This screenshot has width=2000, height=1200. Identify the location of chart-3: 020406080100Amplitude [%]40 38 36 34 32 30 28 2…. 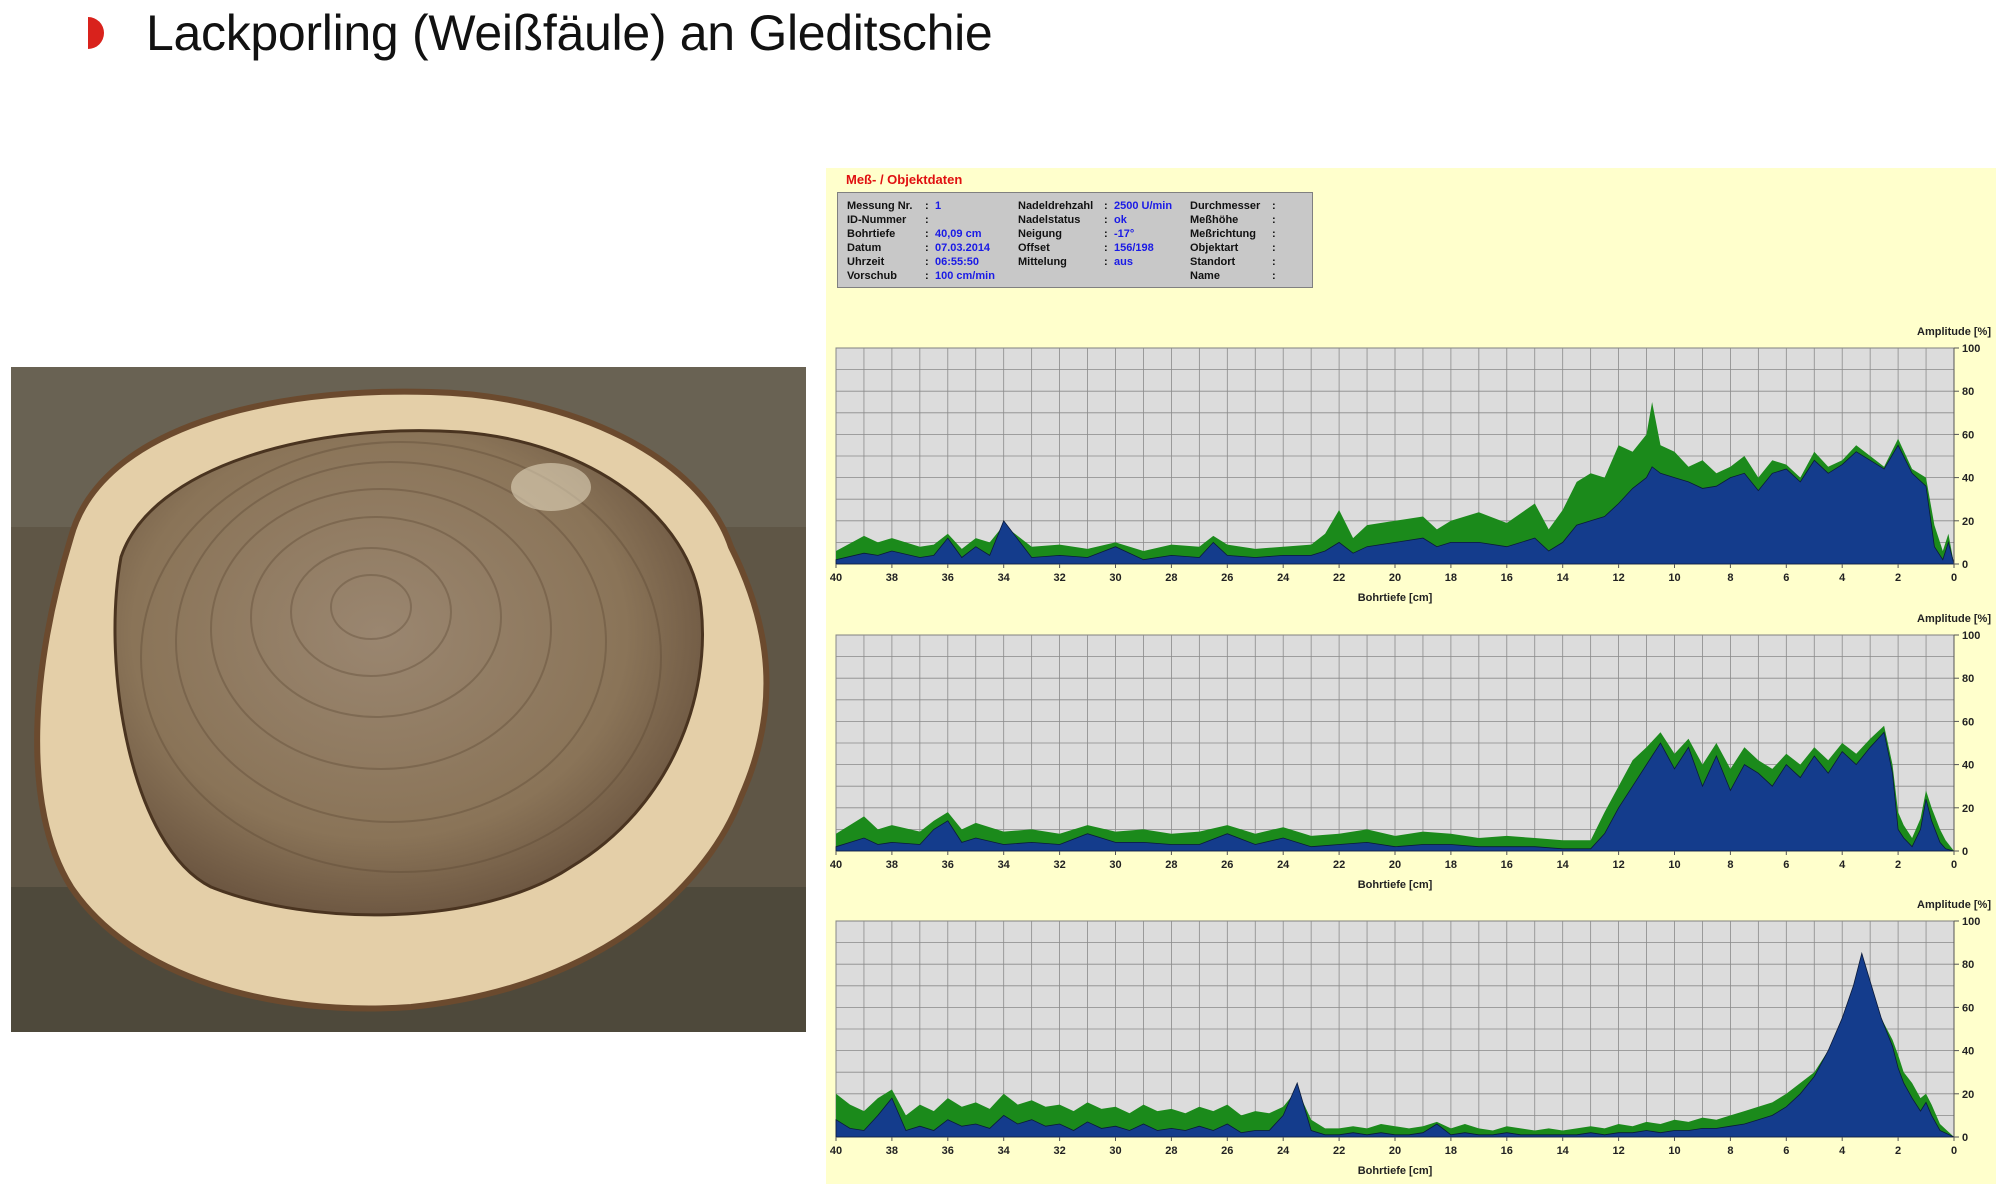
(1410, 1038).